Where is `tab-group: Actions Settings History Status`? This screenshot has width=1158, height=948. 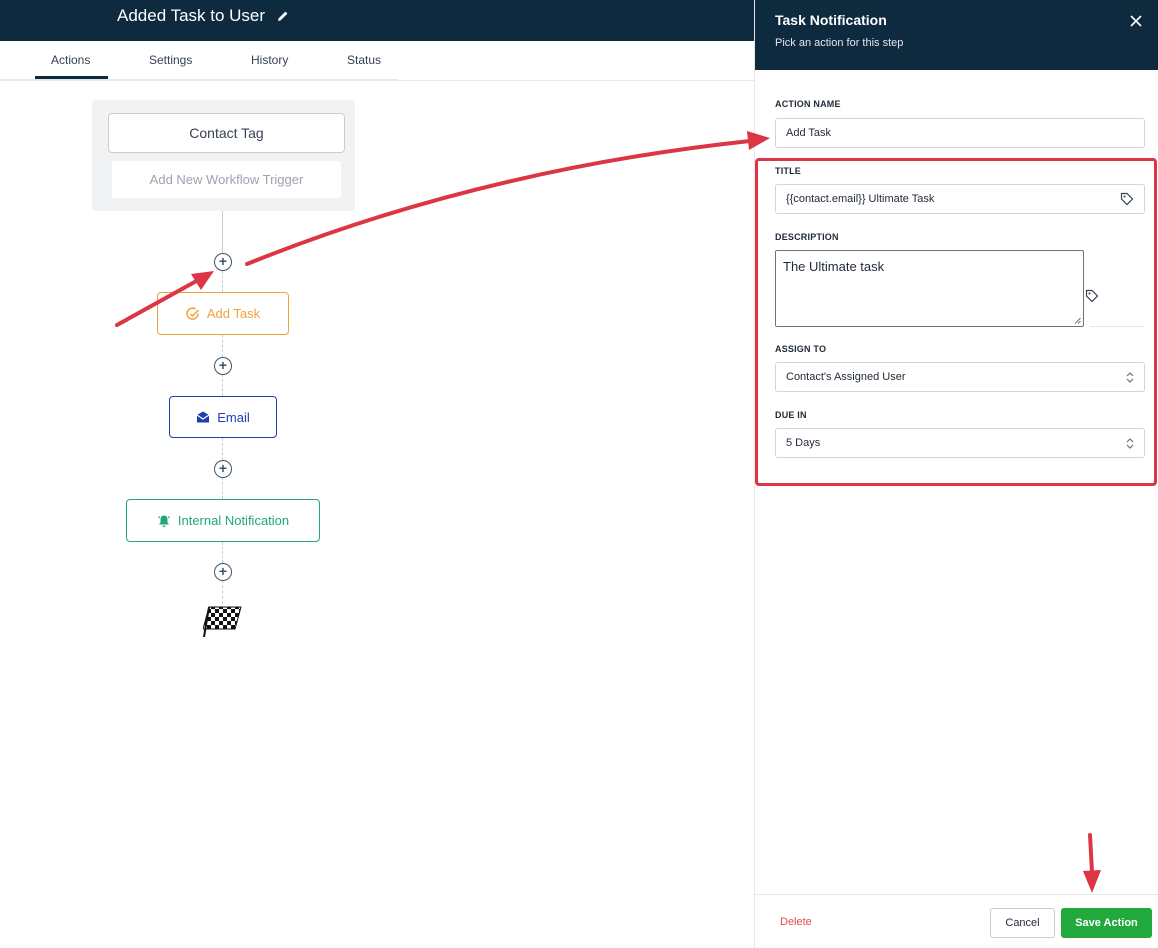
tab-group: Actions Settings History Status is located at coordinates (199, 60).